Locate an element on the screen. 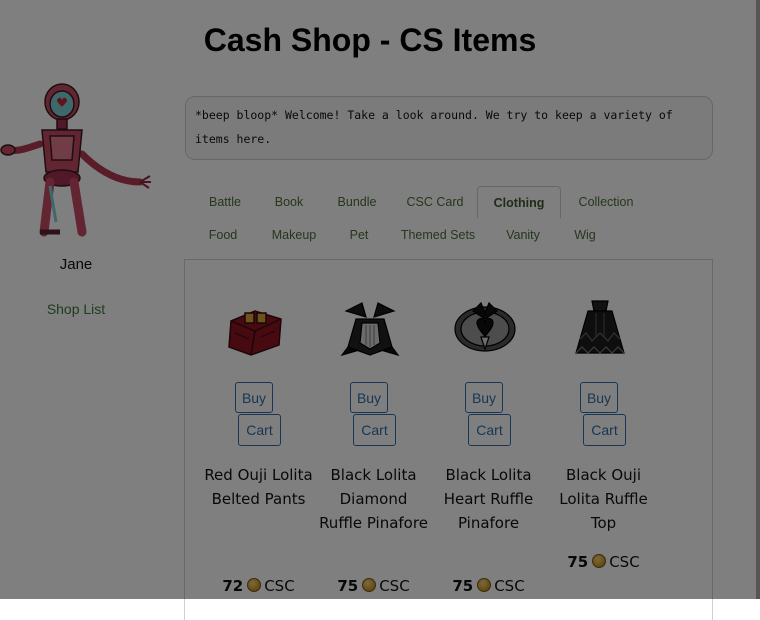 The height and width of the screenshot is (620, 760). price-value: 72 is located at coordinates (233, 586).